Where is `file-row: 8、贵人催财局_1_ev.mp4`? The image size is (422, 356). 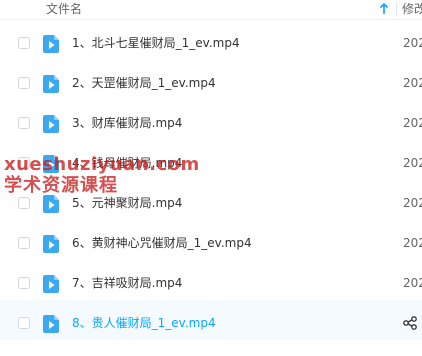
file-row: 8、贵人催财局_1_ev.mp4 is located at coordinates (211, 320).